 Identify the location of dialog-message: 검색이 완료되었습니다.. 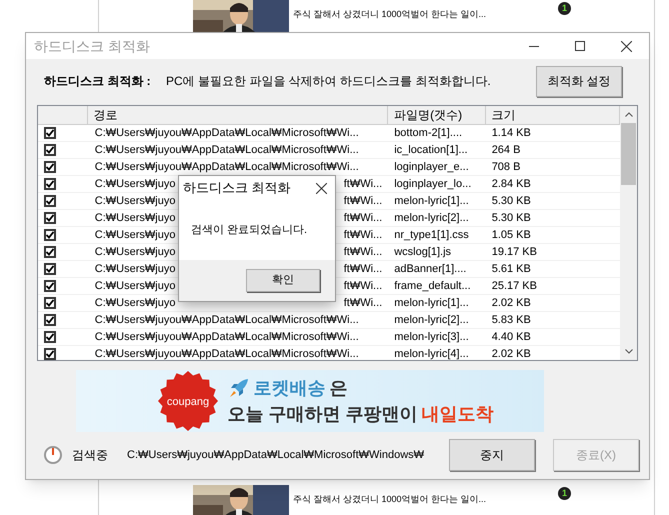
(249, 230).